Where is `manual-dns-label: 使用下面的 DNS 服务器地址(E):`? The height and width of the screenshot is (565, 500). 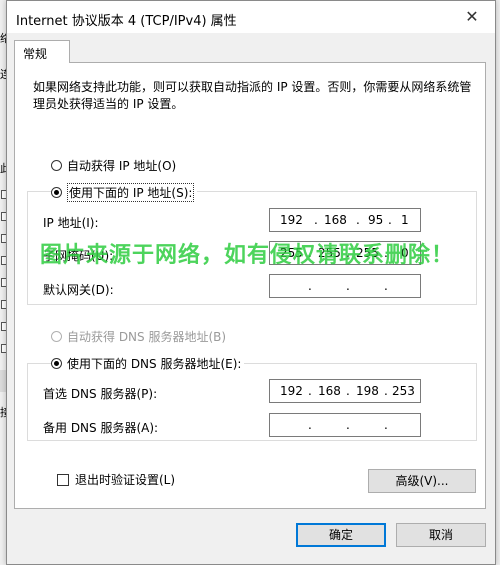 manual-dns-label: 使用下面的 DNS 服务器地址(E): is located at coordinates (154, 364).